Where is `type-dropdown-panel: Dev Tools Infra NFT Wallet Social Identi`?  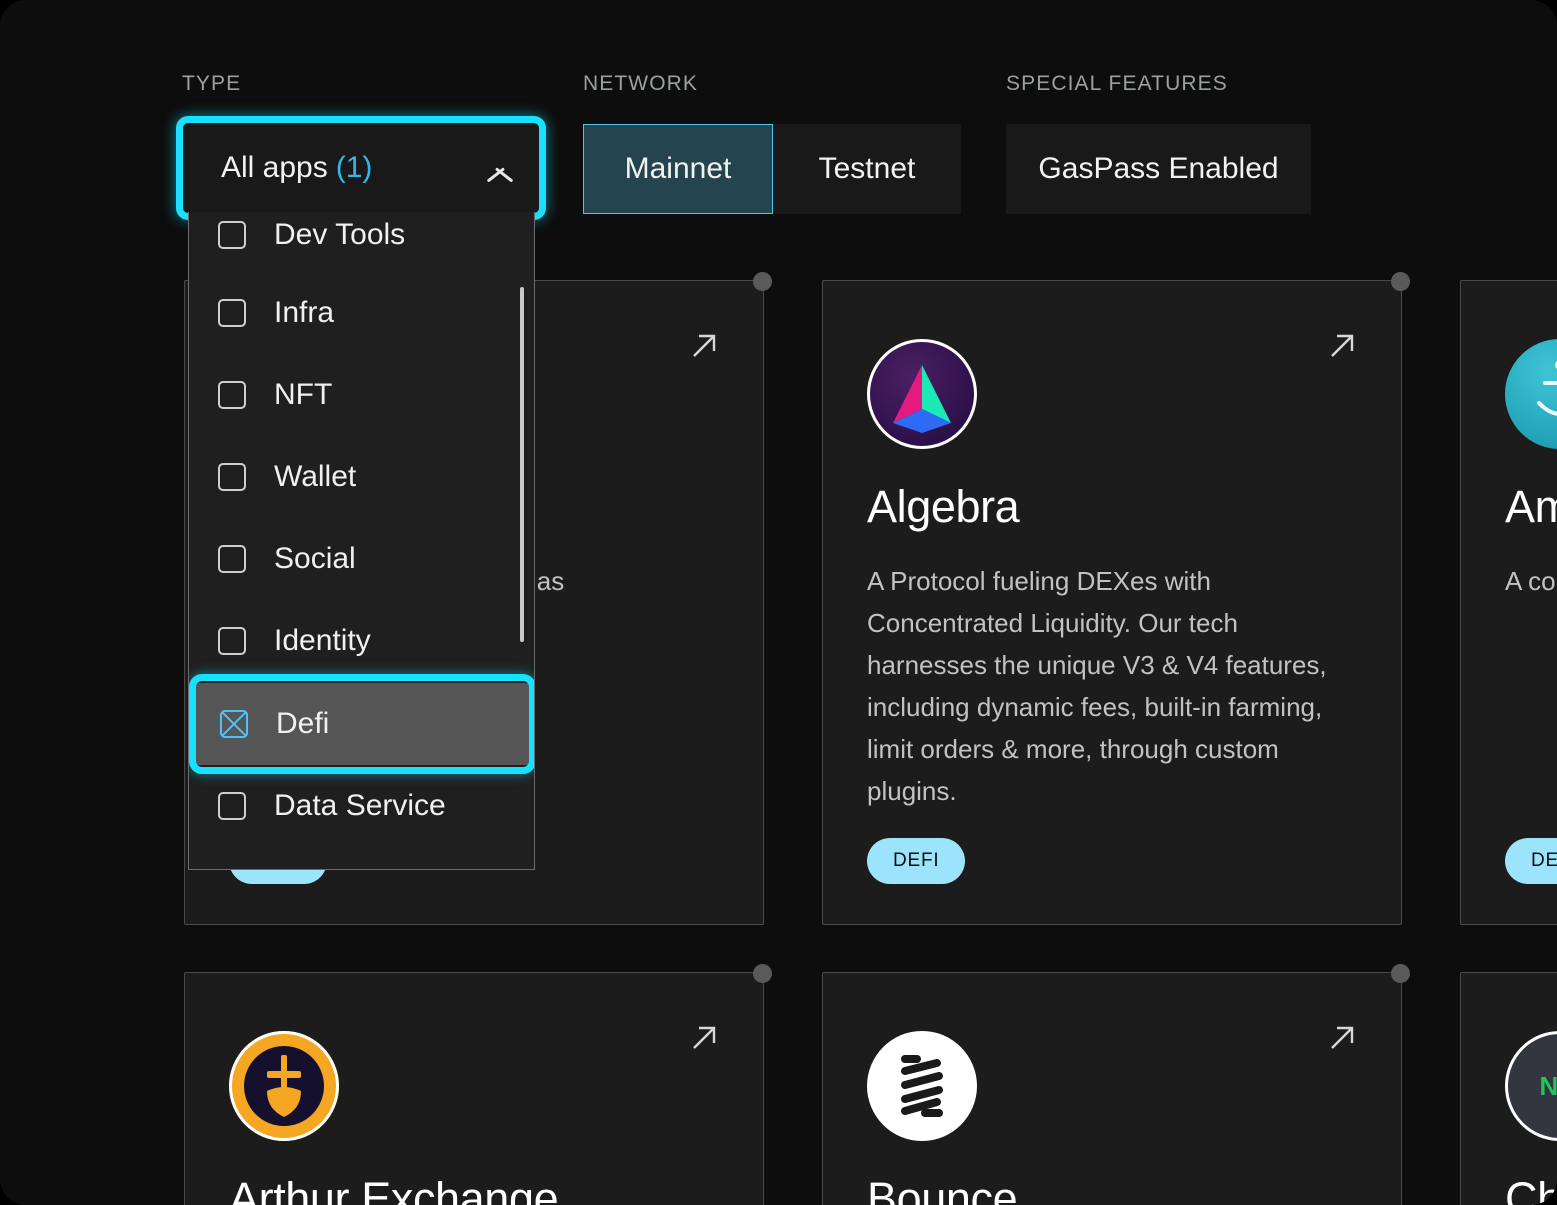
type-dropdown-panel: Dev Tools Infra NFT Wallet Social Identi is located at coordinates (361, 541).